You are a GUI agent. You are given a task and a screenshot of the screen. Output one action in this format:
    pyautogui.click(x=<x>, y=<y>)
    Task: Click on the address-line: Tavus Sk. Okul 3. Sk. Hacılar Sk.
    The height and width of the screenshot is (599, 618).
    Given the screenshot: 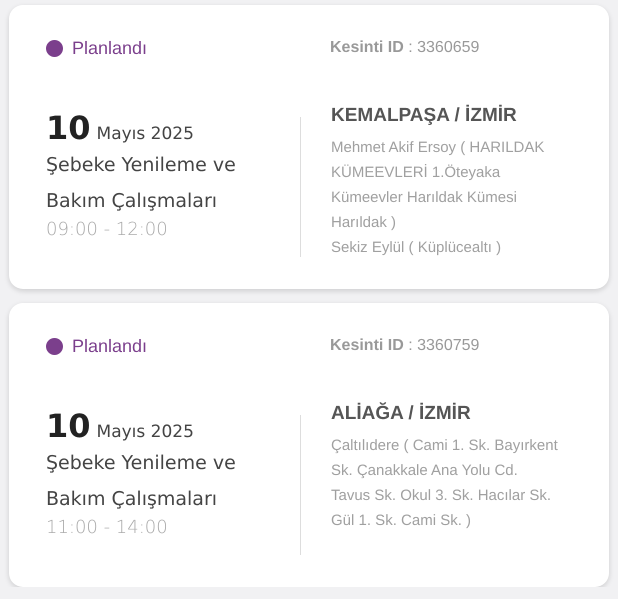 What is the action you would take?
    pyautogui.click(x=441, y=496)
    